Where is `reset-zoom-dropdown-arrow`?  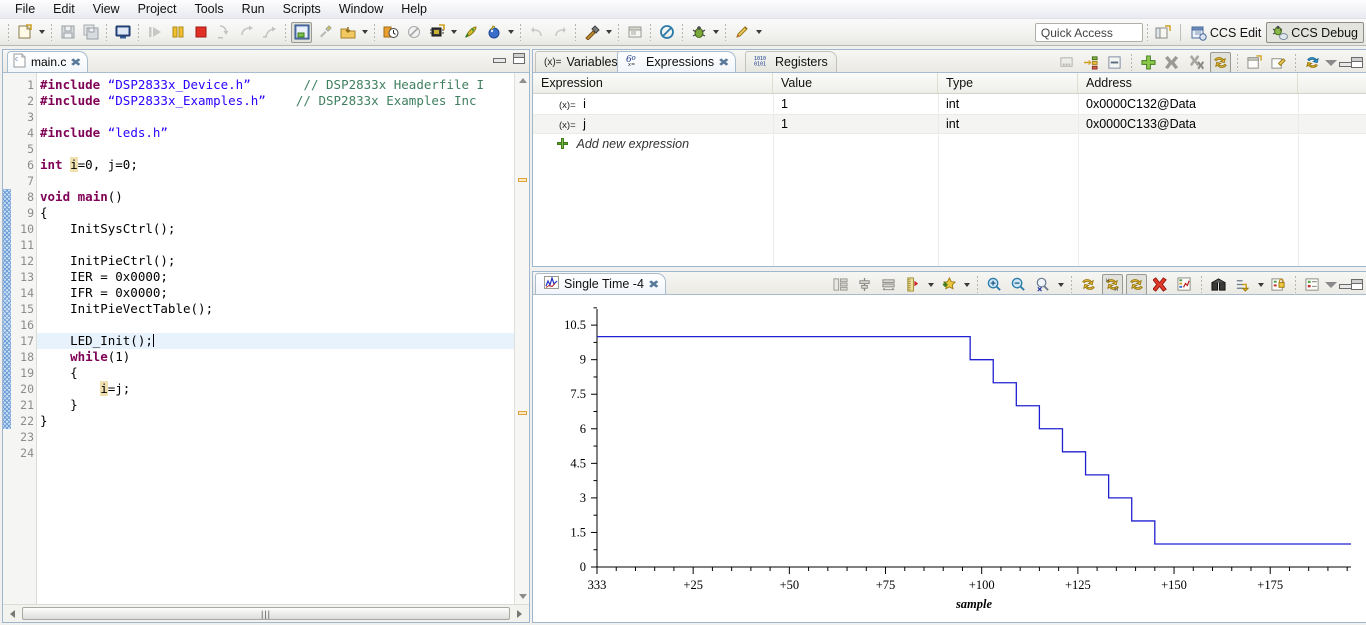
reset-zoom-dropdown-arrow is located at coordinates (1060, 284).